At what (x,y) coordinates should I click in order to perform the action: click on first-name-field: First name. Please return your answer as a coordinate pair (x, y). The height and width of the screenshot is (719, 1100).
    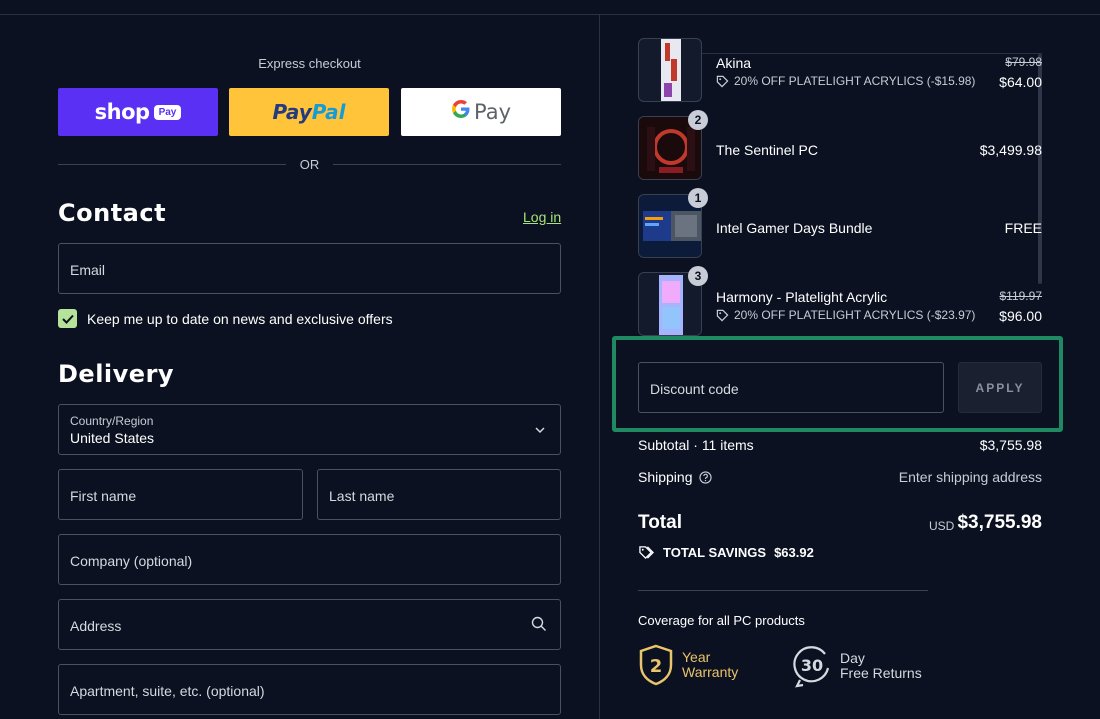
    Looking at the image, I should click on (180, 494).